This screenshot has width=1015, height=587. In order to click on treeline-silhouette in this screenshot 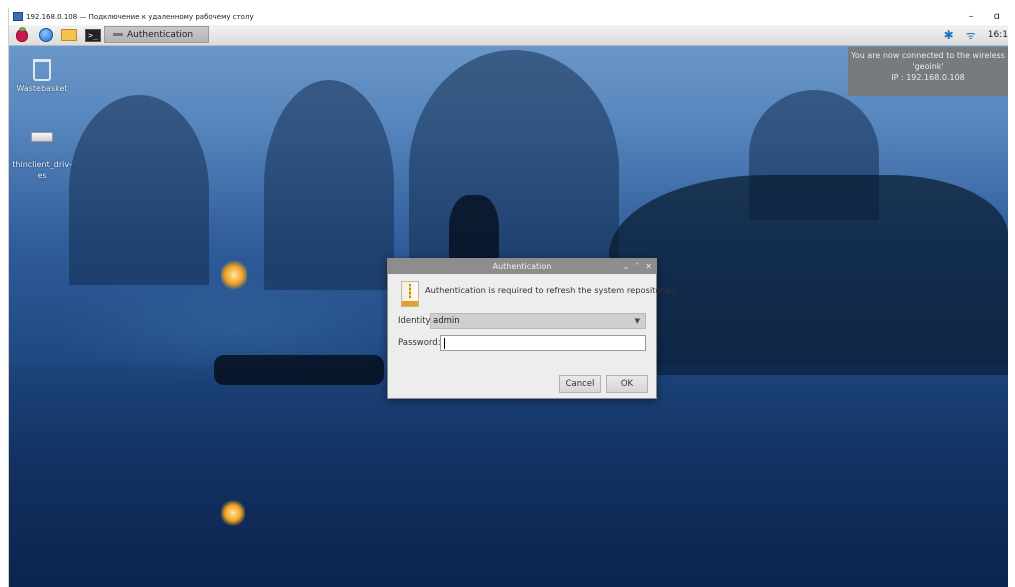, I will do `click(808, 275)`.